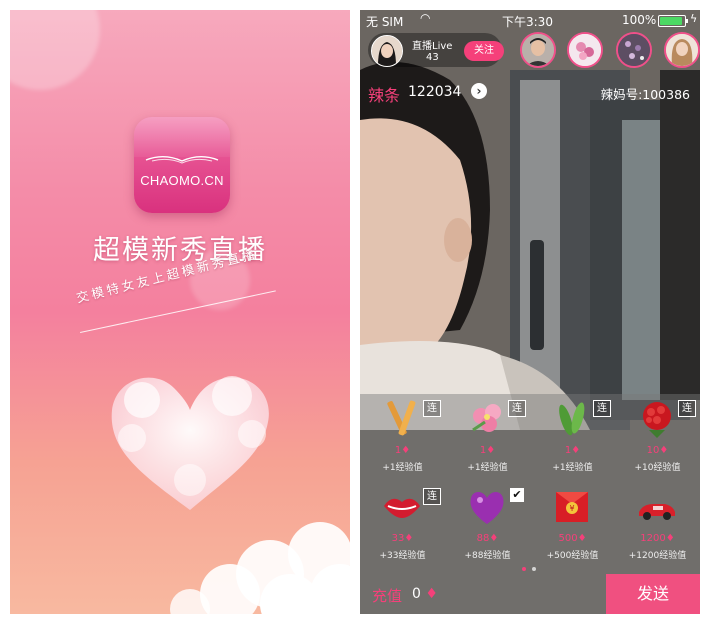  What do you see at coordinates (653, 594) in the screenshot?
I see `send-button: 发送` at bounding box center [653, 594].